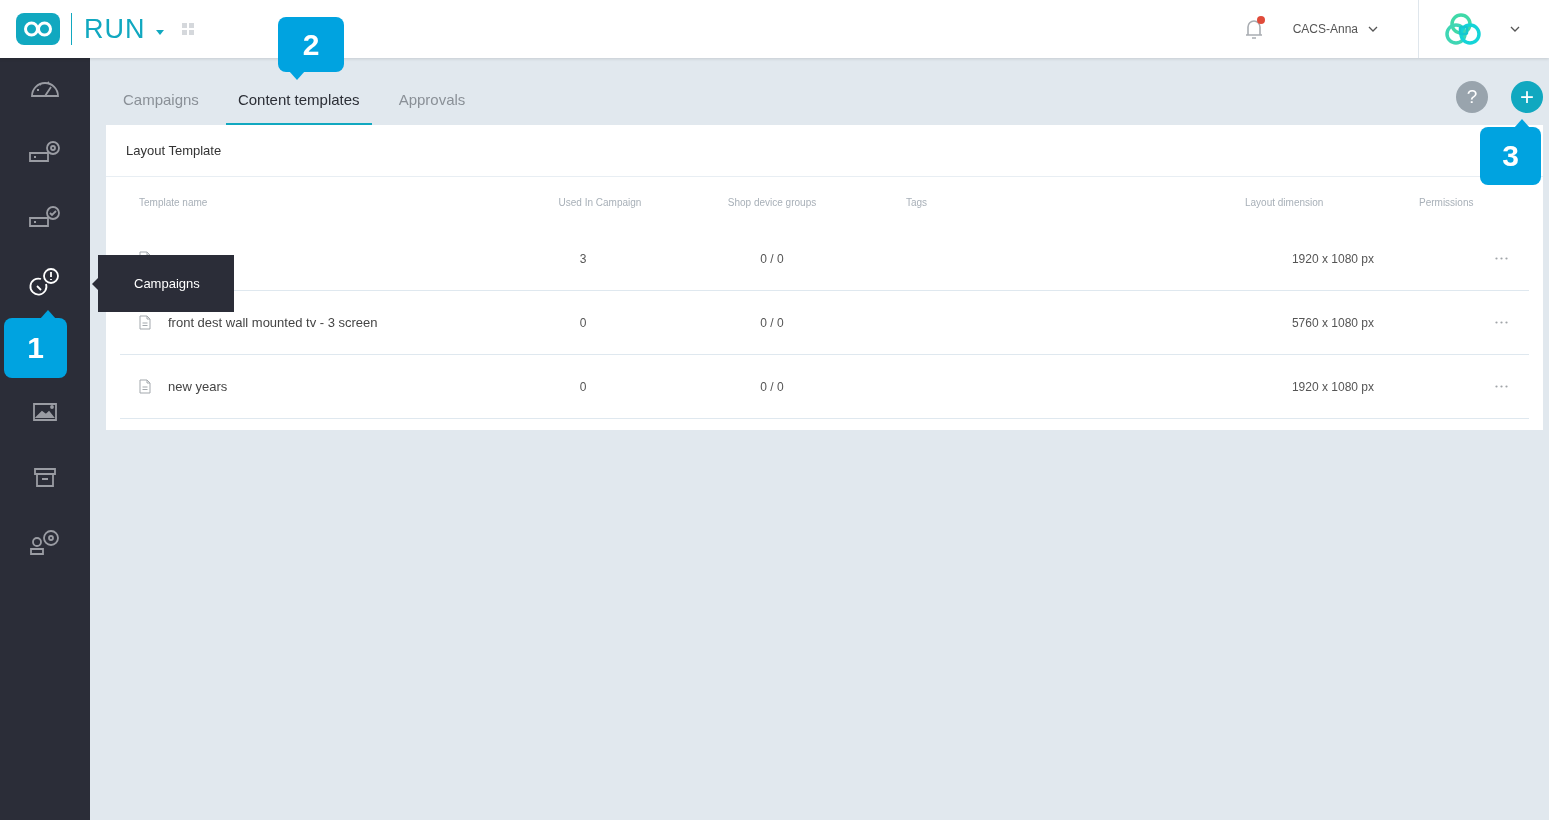  Describe the element at coordinates (432, 108) in the screenshot. I see `tab: Approvals` at that location.